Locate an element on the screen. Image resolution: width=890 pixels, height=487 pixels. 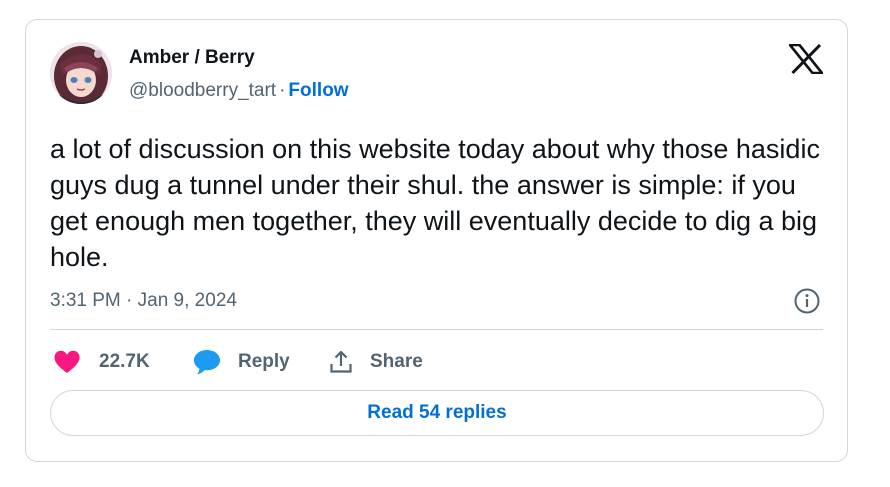
heart-icon is located at coordinates (67, 361).